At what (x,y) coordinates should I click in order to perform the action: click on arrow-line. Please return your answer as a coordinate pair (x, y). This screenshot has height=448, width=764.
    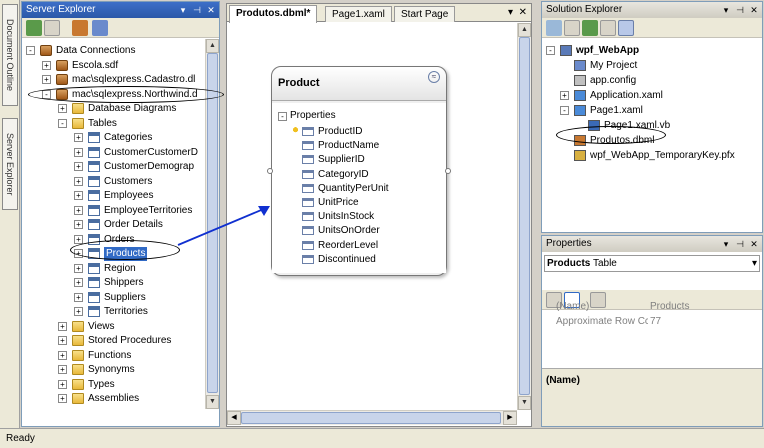
    Looking at the image, I should click on (222, 226).